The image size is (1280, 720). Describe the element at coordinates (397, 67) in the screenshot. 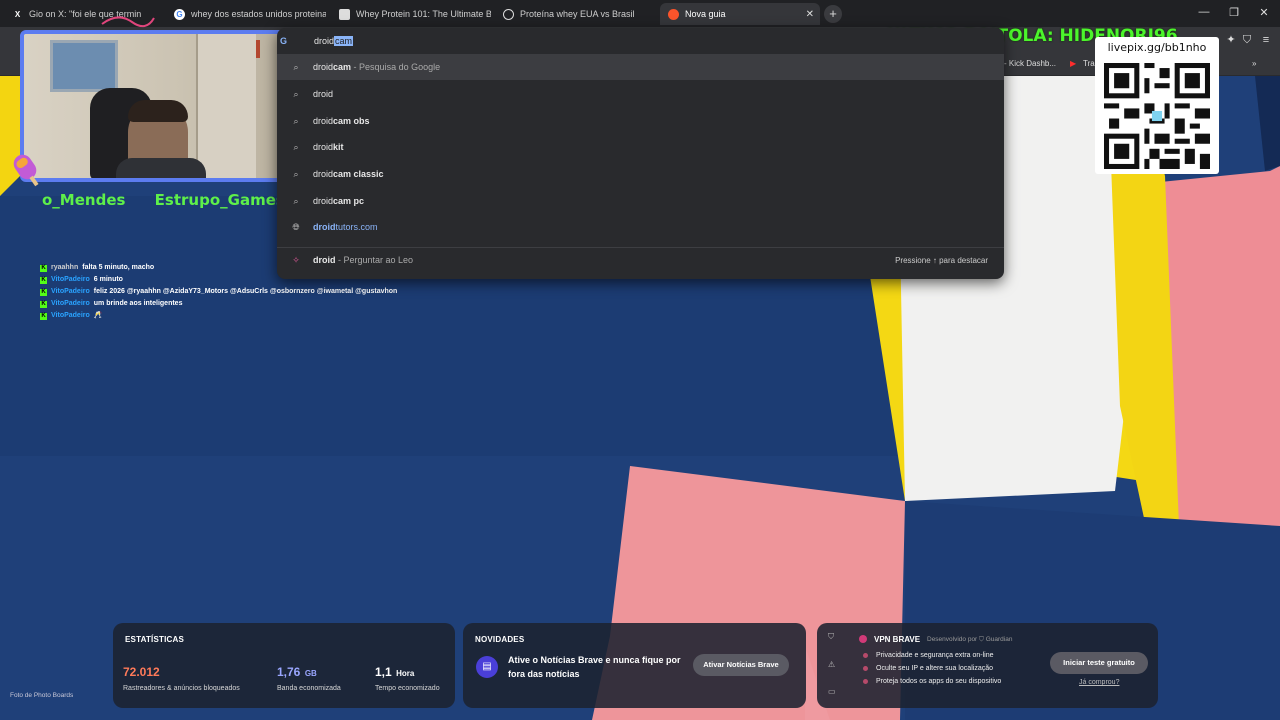

I see `suggestion-source: - Pesquisa do Google` at that location.